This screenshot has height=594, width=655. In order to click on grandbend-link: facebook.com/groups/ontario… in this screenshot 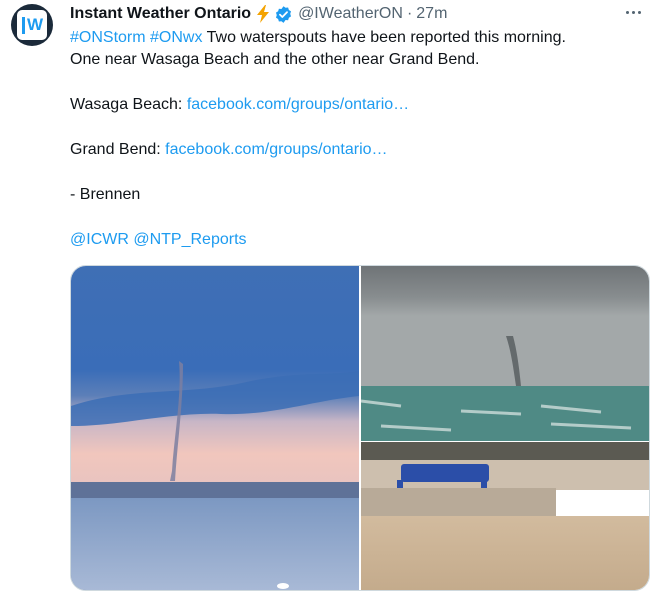, I will do `click(276, 149)`.